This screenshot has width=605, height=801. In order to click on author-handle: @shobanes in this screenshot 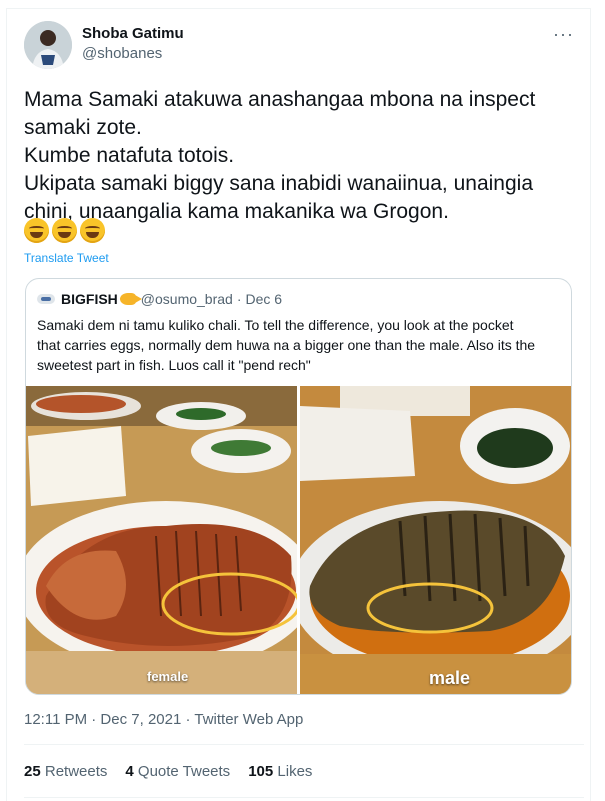, I will do `click(122, 53)`.